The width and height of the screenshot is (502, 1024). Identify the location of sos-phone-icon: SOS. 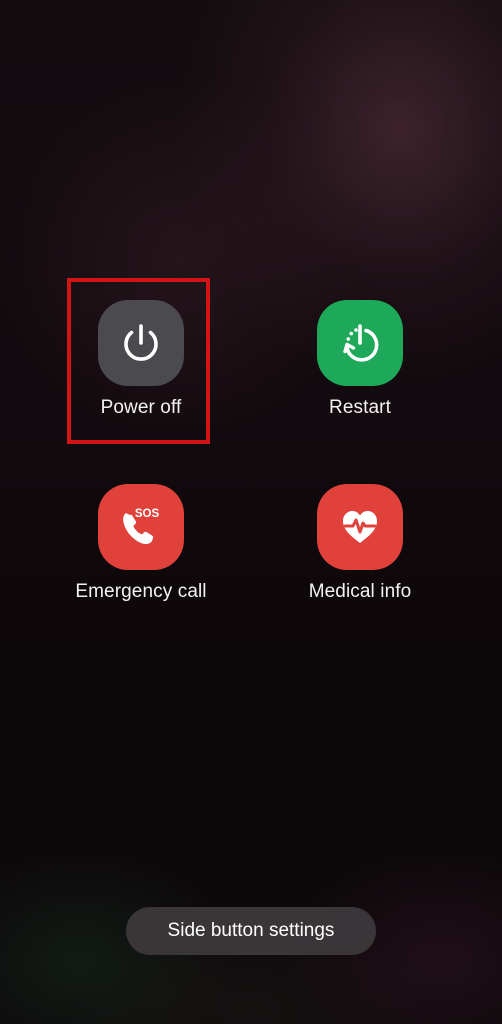
(141, 526).